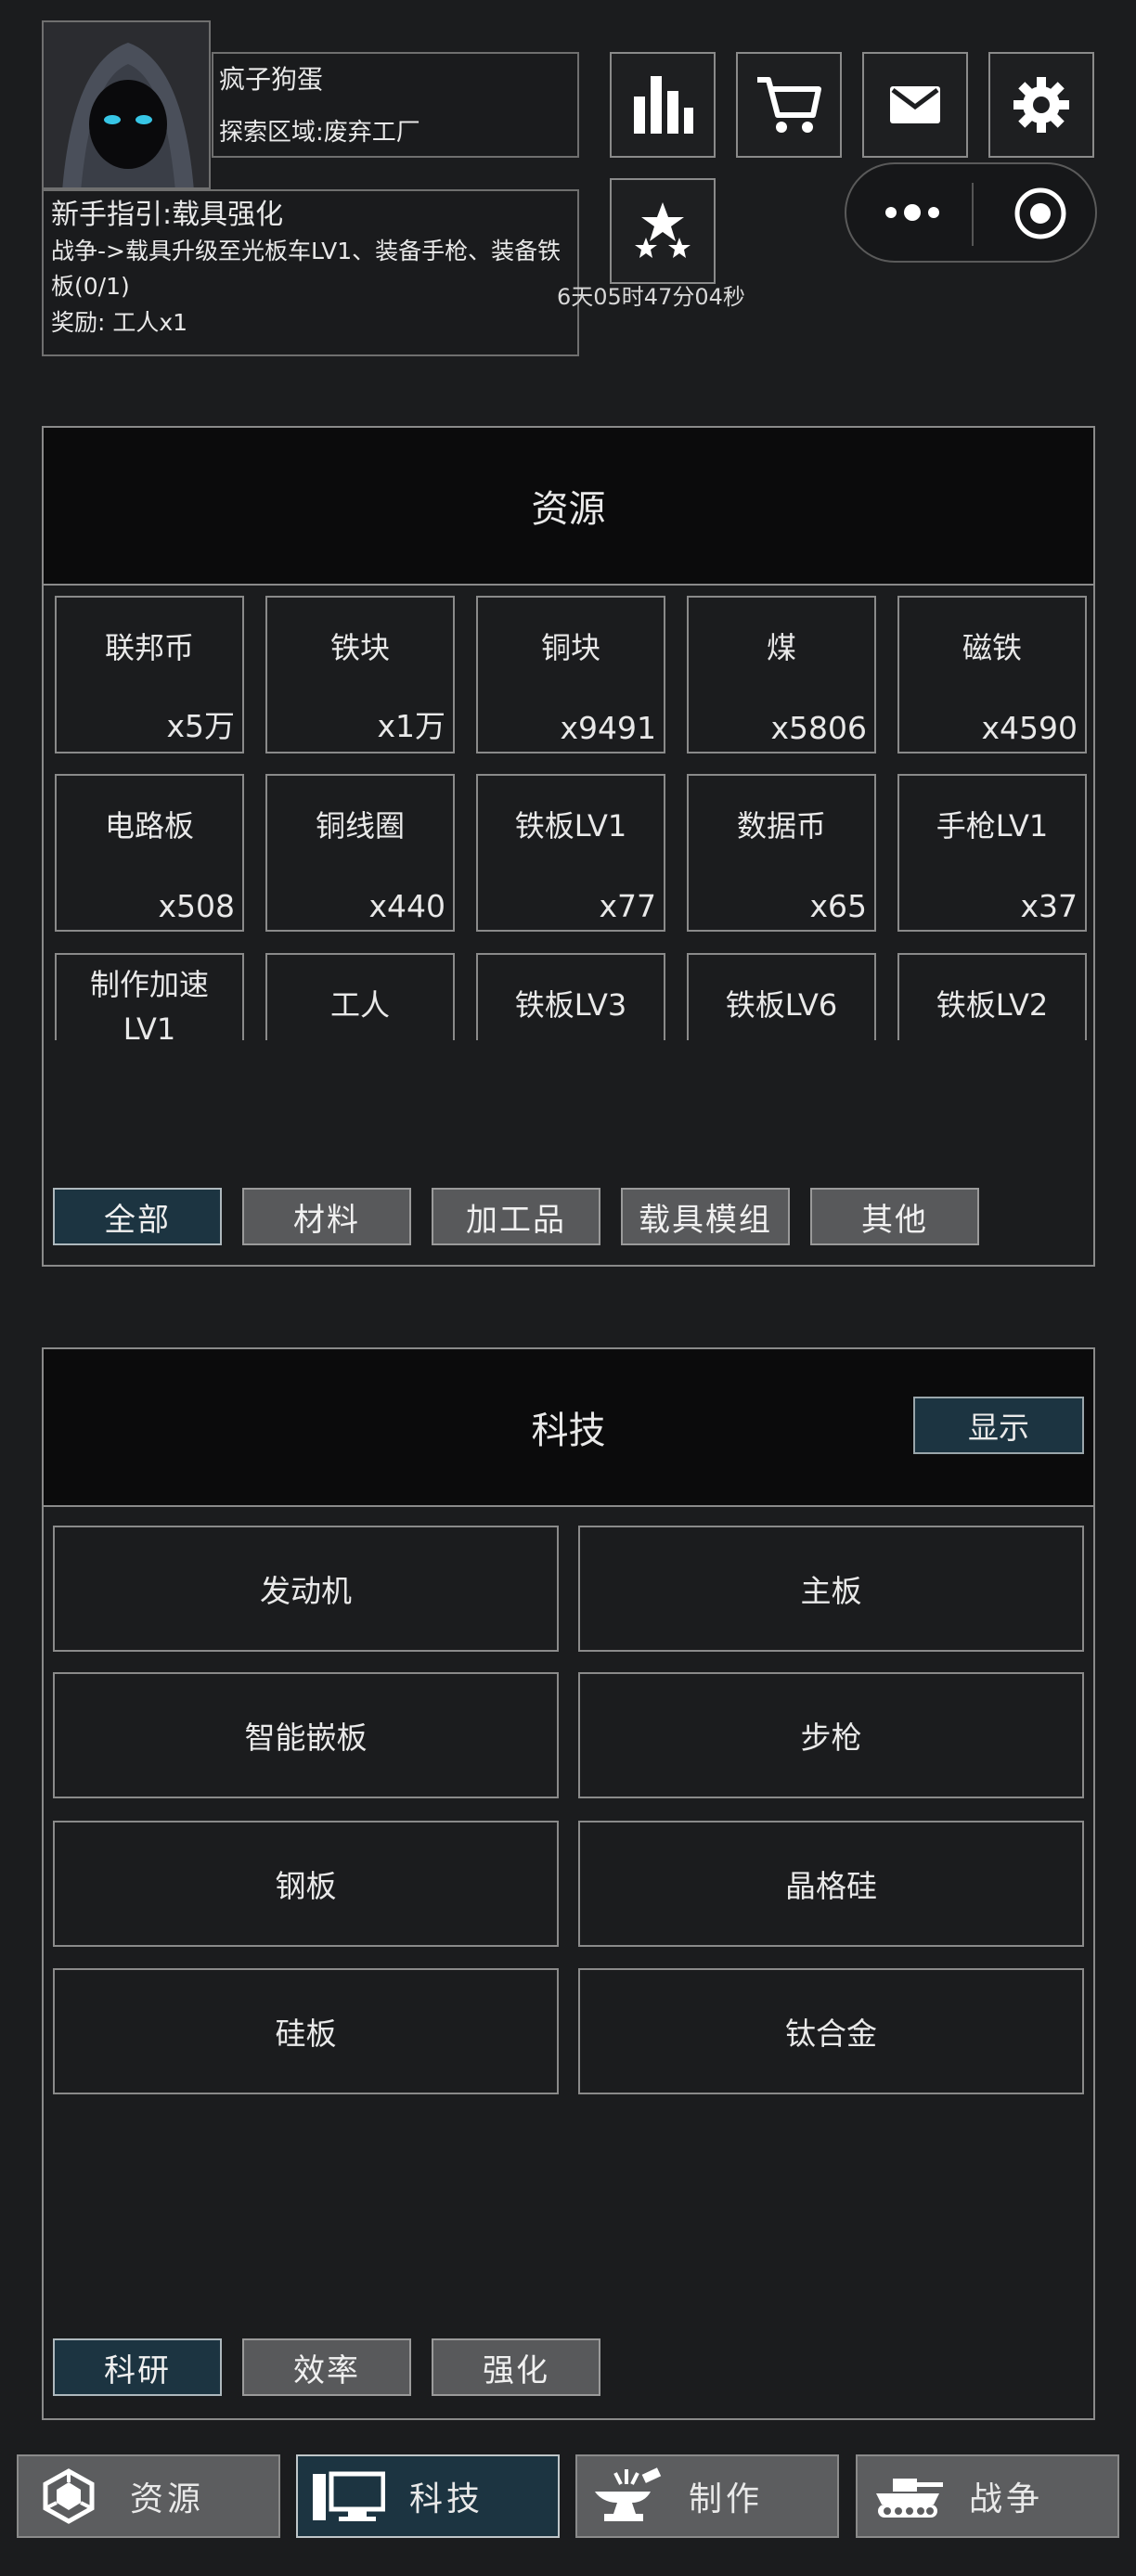  I want to click on guide-reward: 奖励: 工人x1, so click(119, 322).